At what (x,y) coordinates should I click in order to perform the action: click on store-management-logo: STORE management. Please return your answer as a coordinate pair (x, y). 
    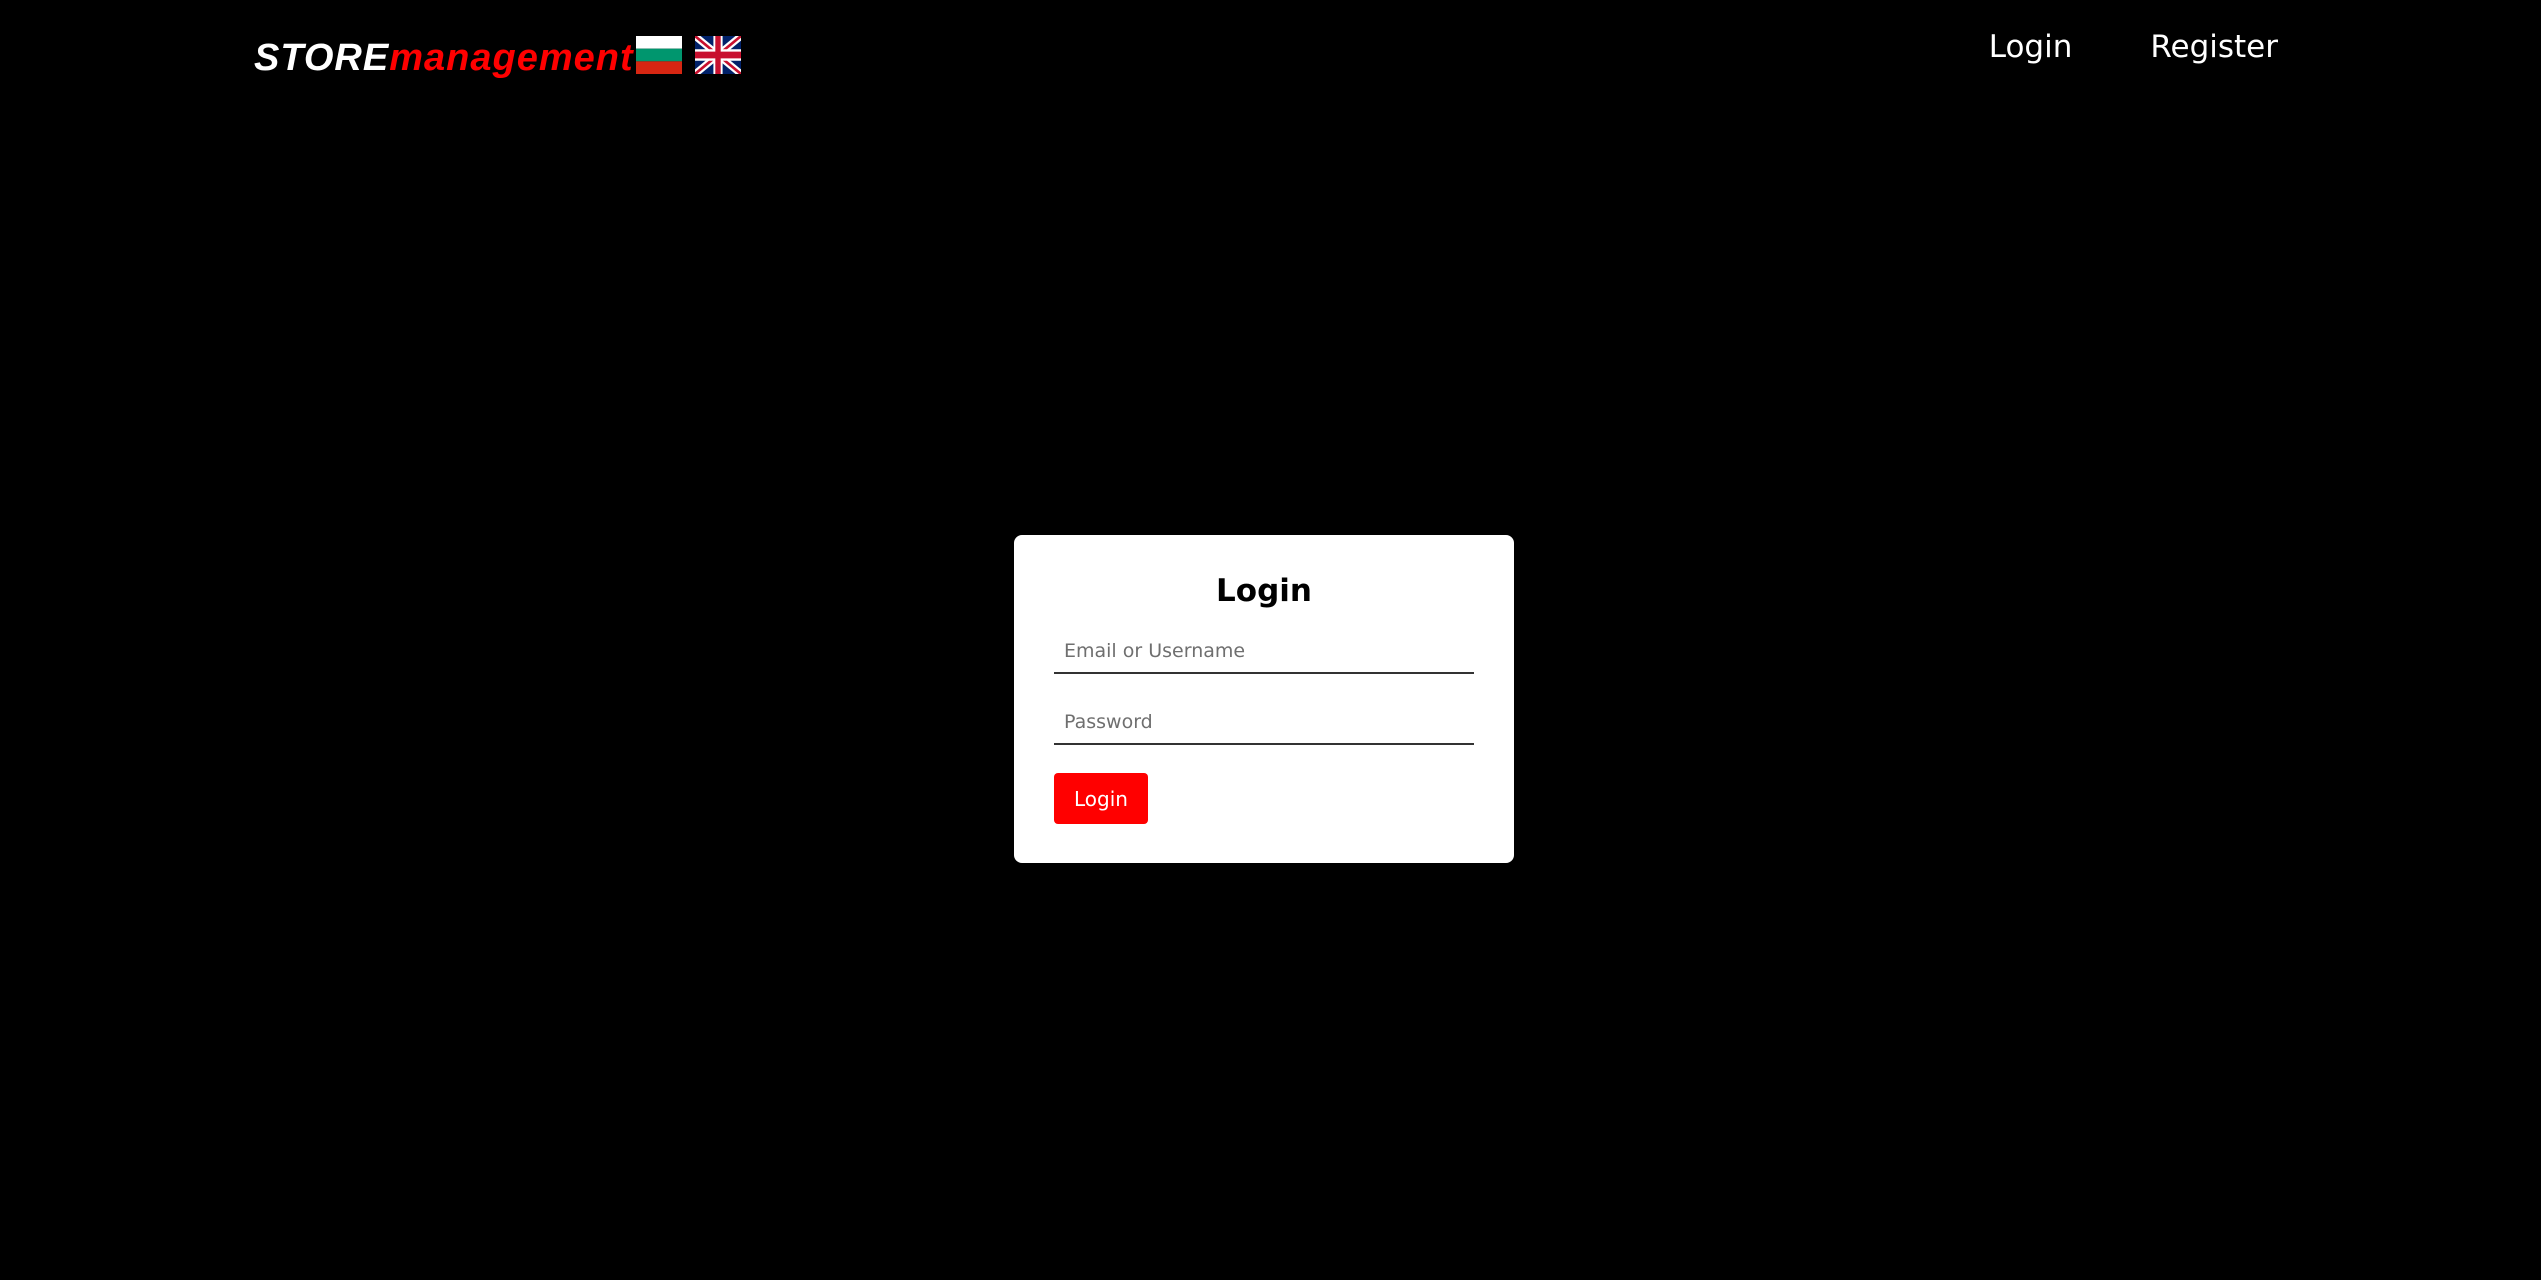
    Looking at the image, I should click on (444, 58).